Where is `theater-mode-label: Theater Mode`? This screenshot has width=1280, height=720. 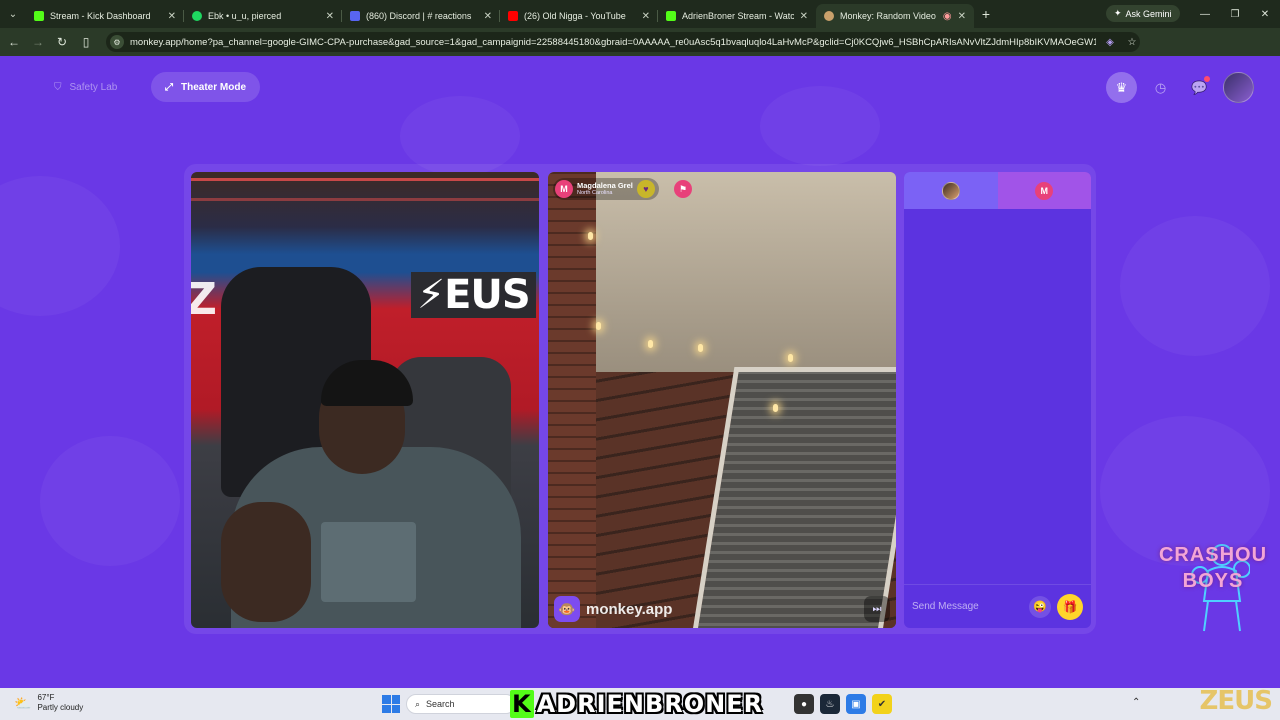
theater-mode-label: Theater Mode is located at coordinates (214, 87).